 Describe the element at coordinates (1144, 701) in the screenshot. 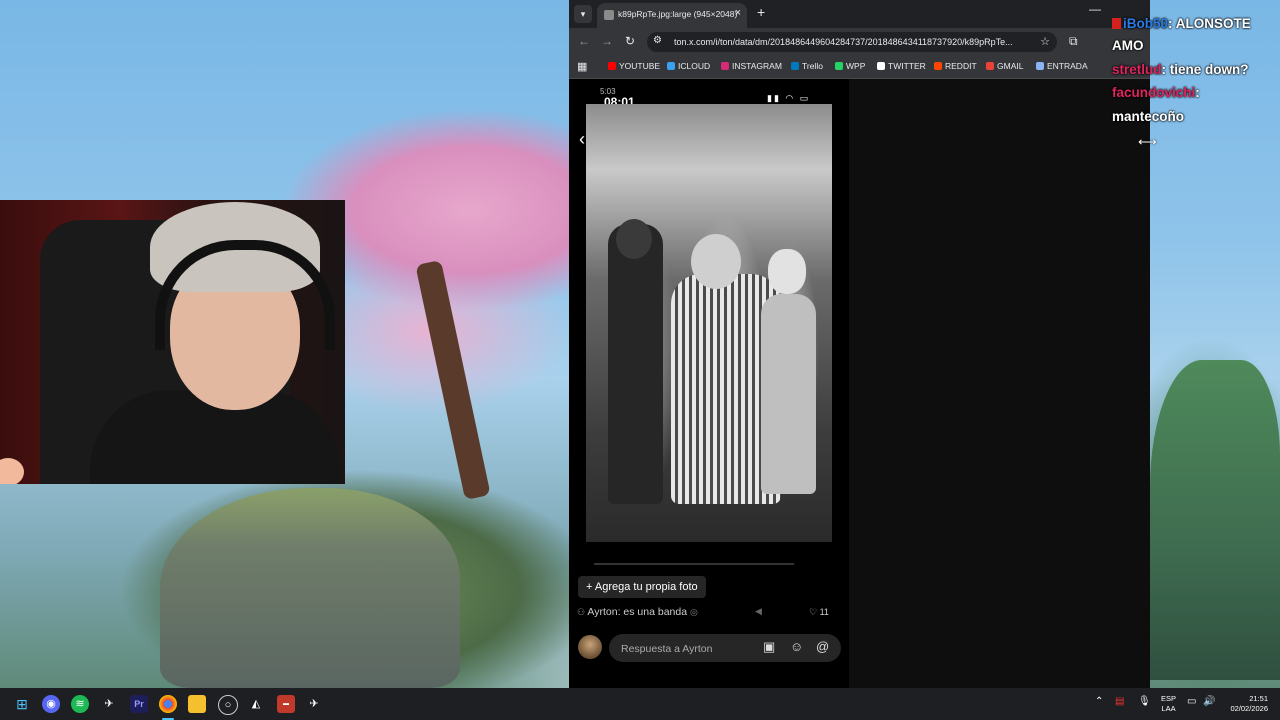

I see `microphone-icon: 🎙` at that location.